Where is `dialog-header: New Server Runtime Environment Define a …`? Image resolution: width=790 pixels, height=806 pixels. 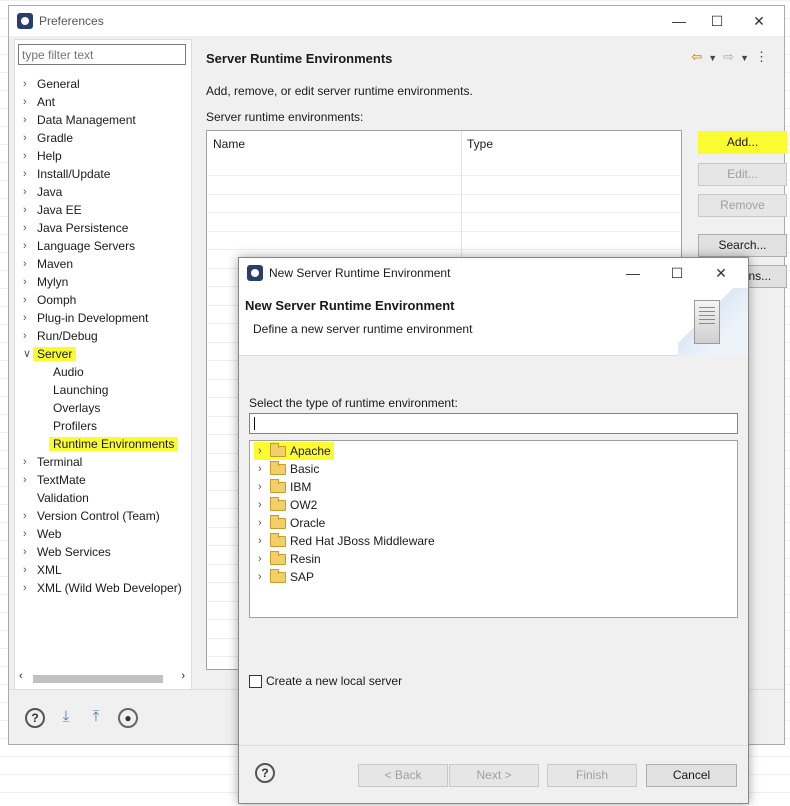 dialog-header: New Server Runtime Environment Define a … is located at coordinates (493, 322).